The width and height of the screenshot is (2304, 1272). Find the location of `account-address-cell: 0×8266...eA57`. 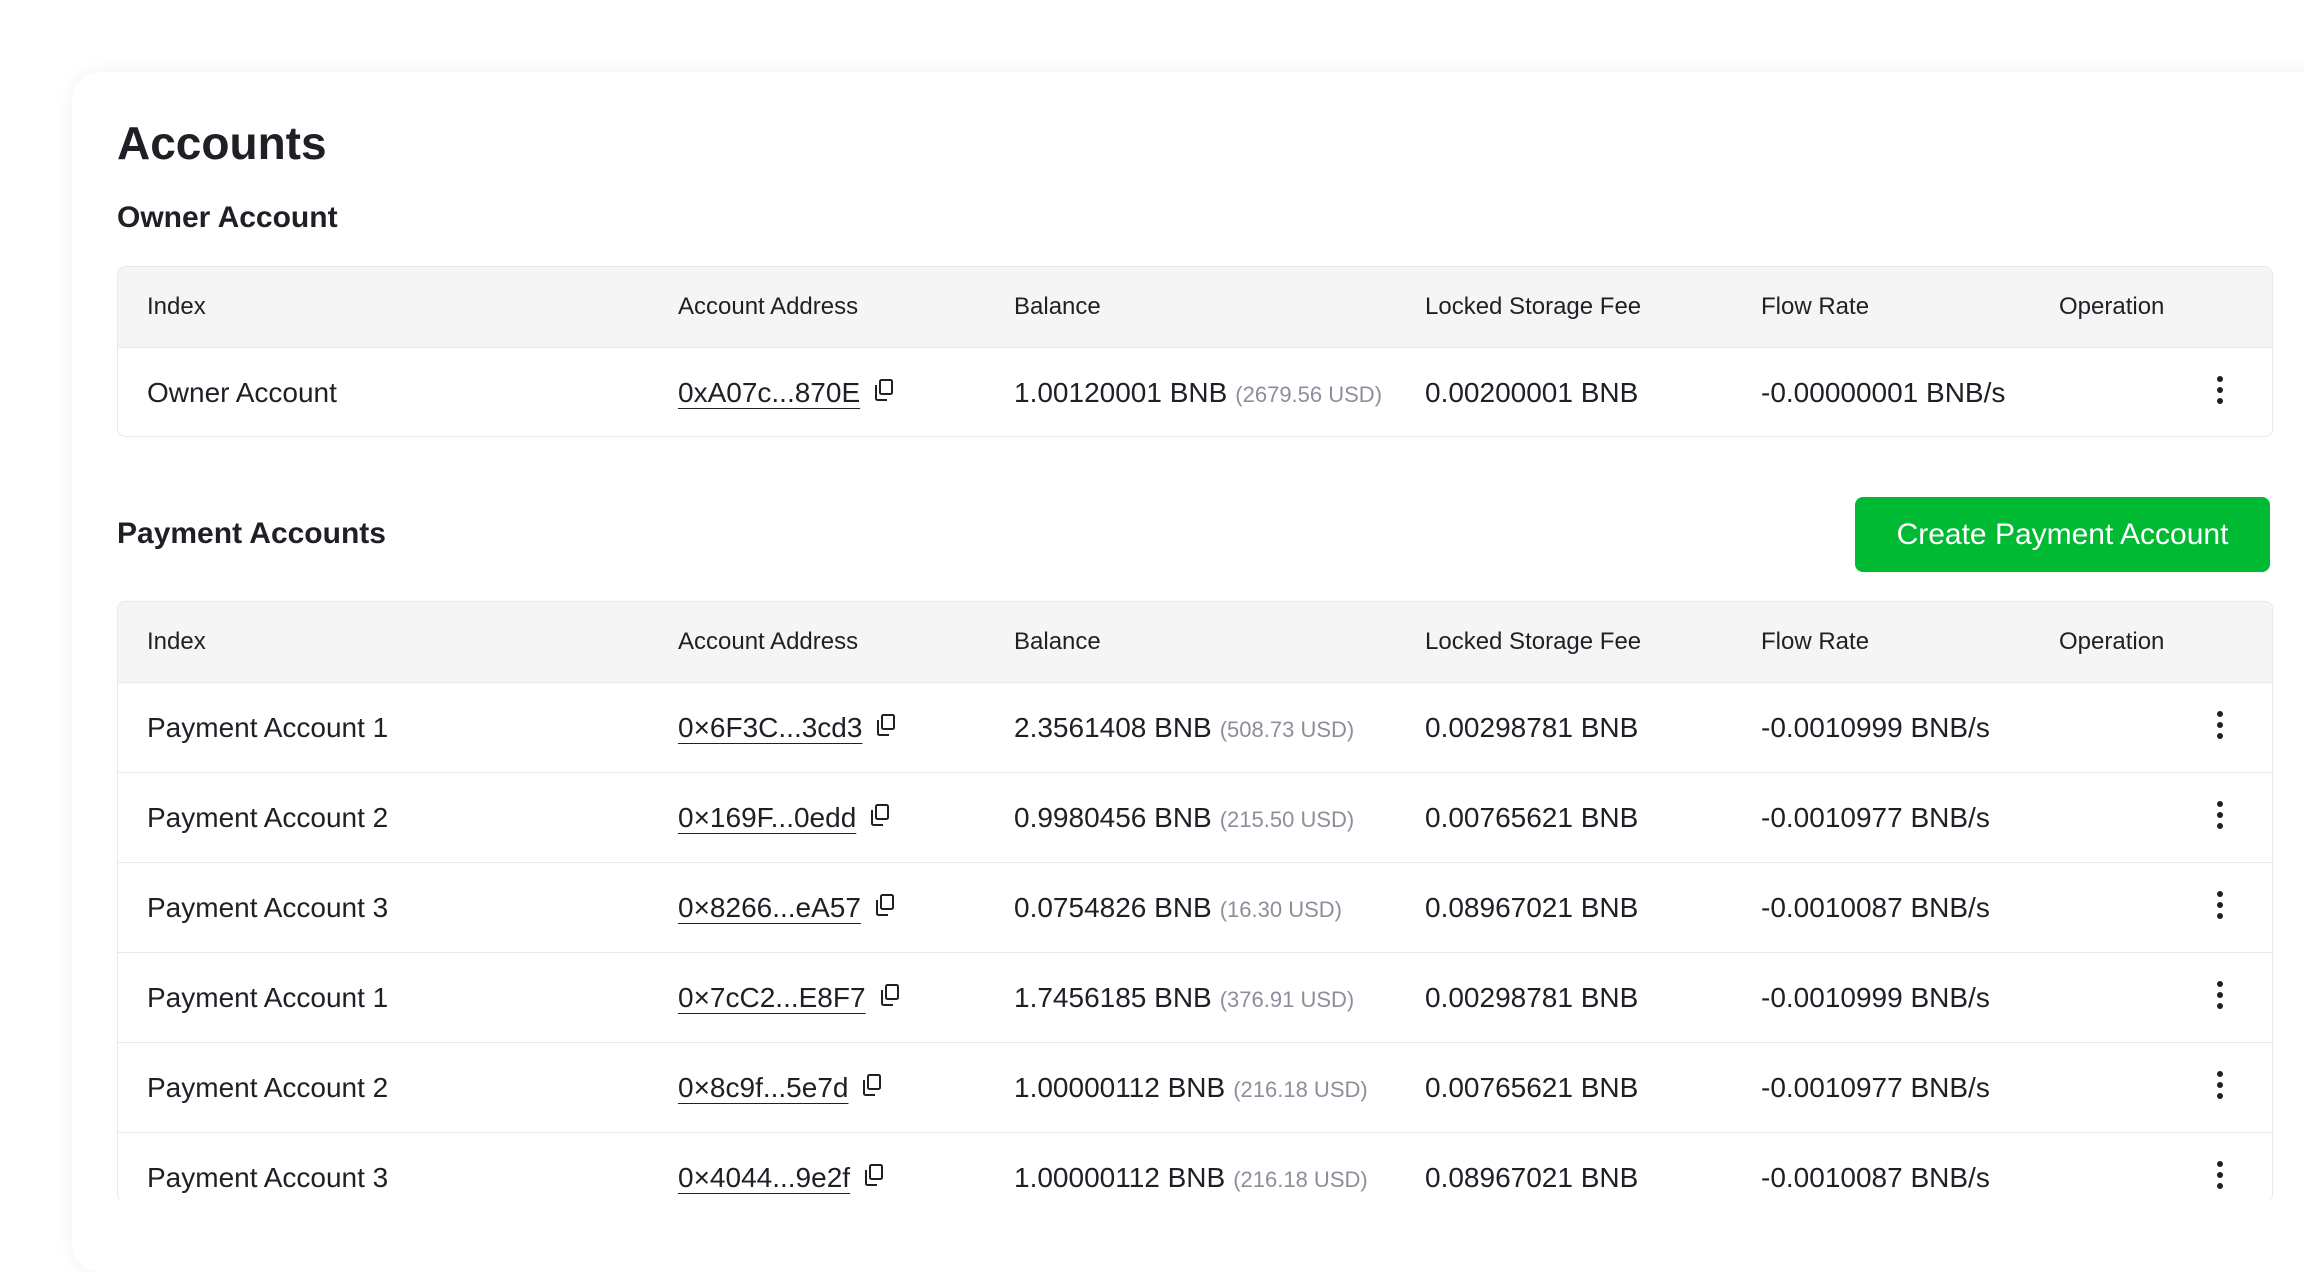

account-address-cell: 0×8266...eA57 is located at coordinates (786, 907).